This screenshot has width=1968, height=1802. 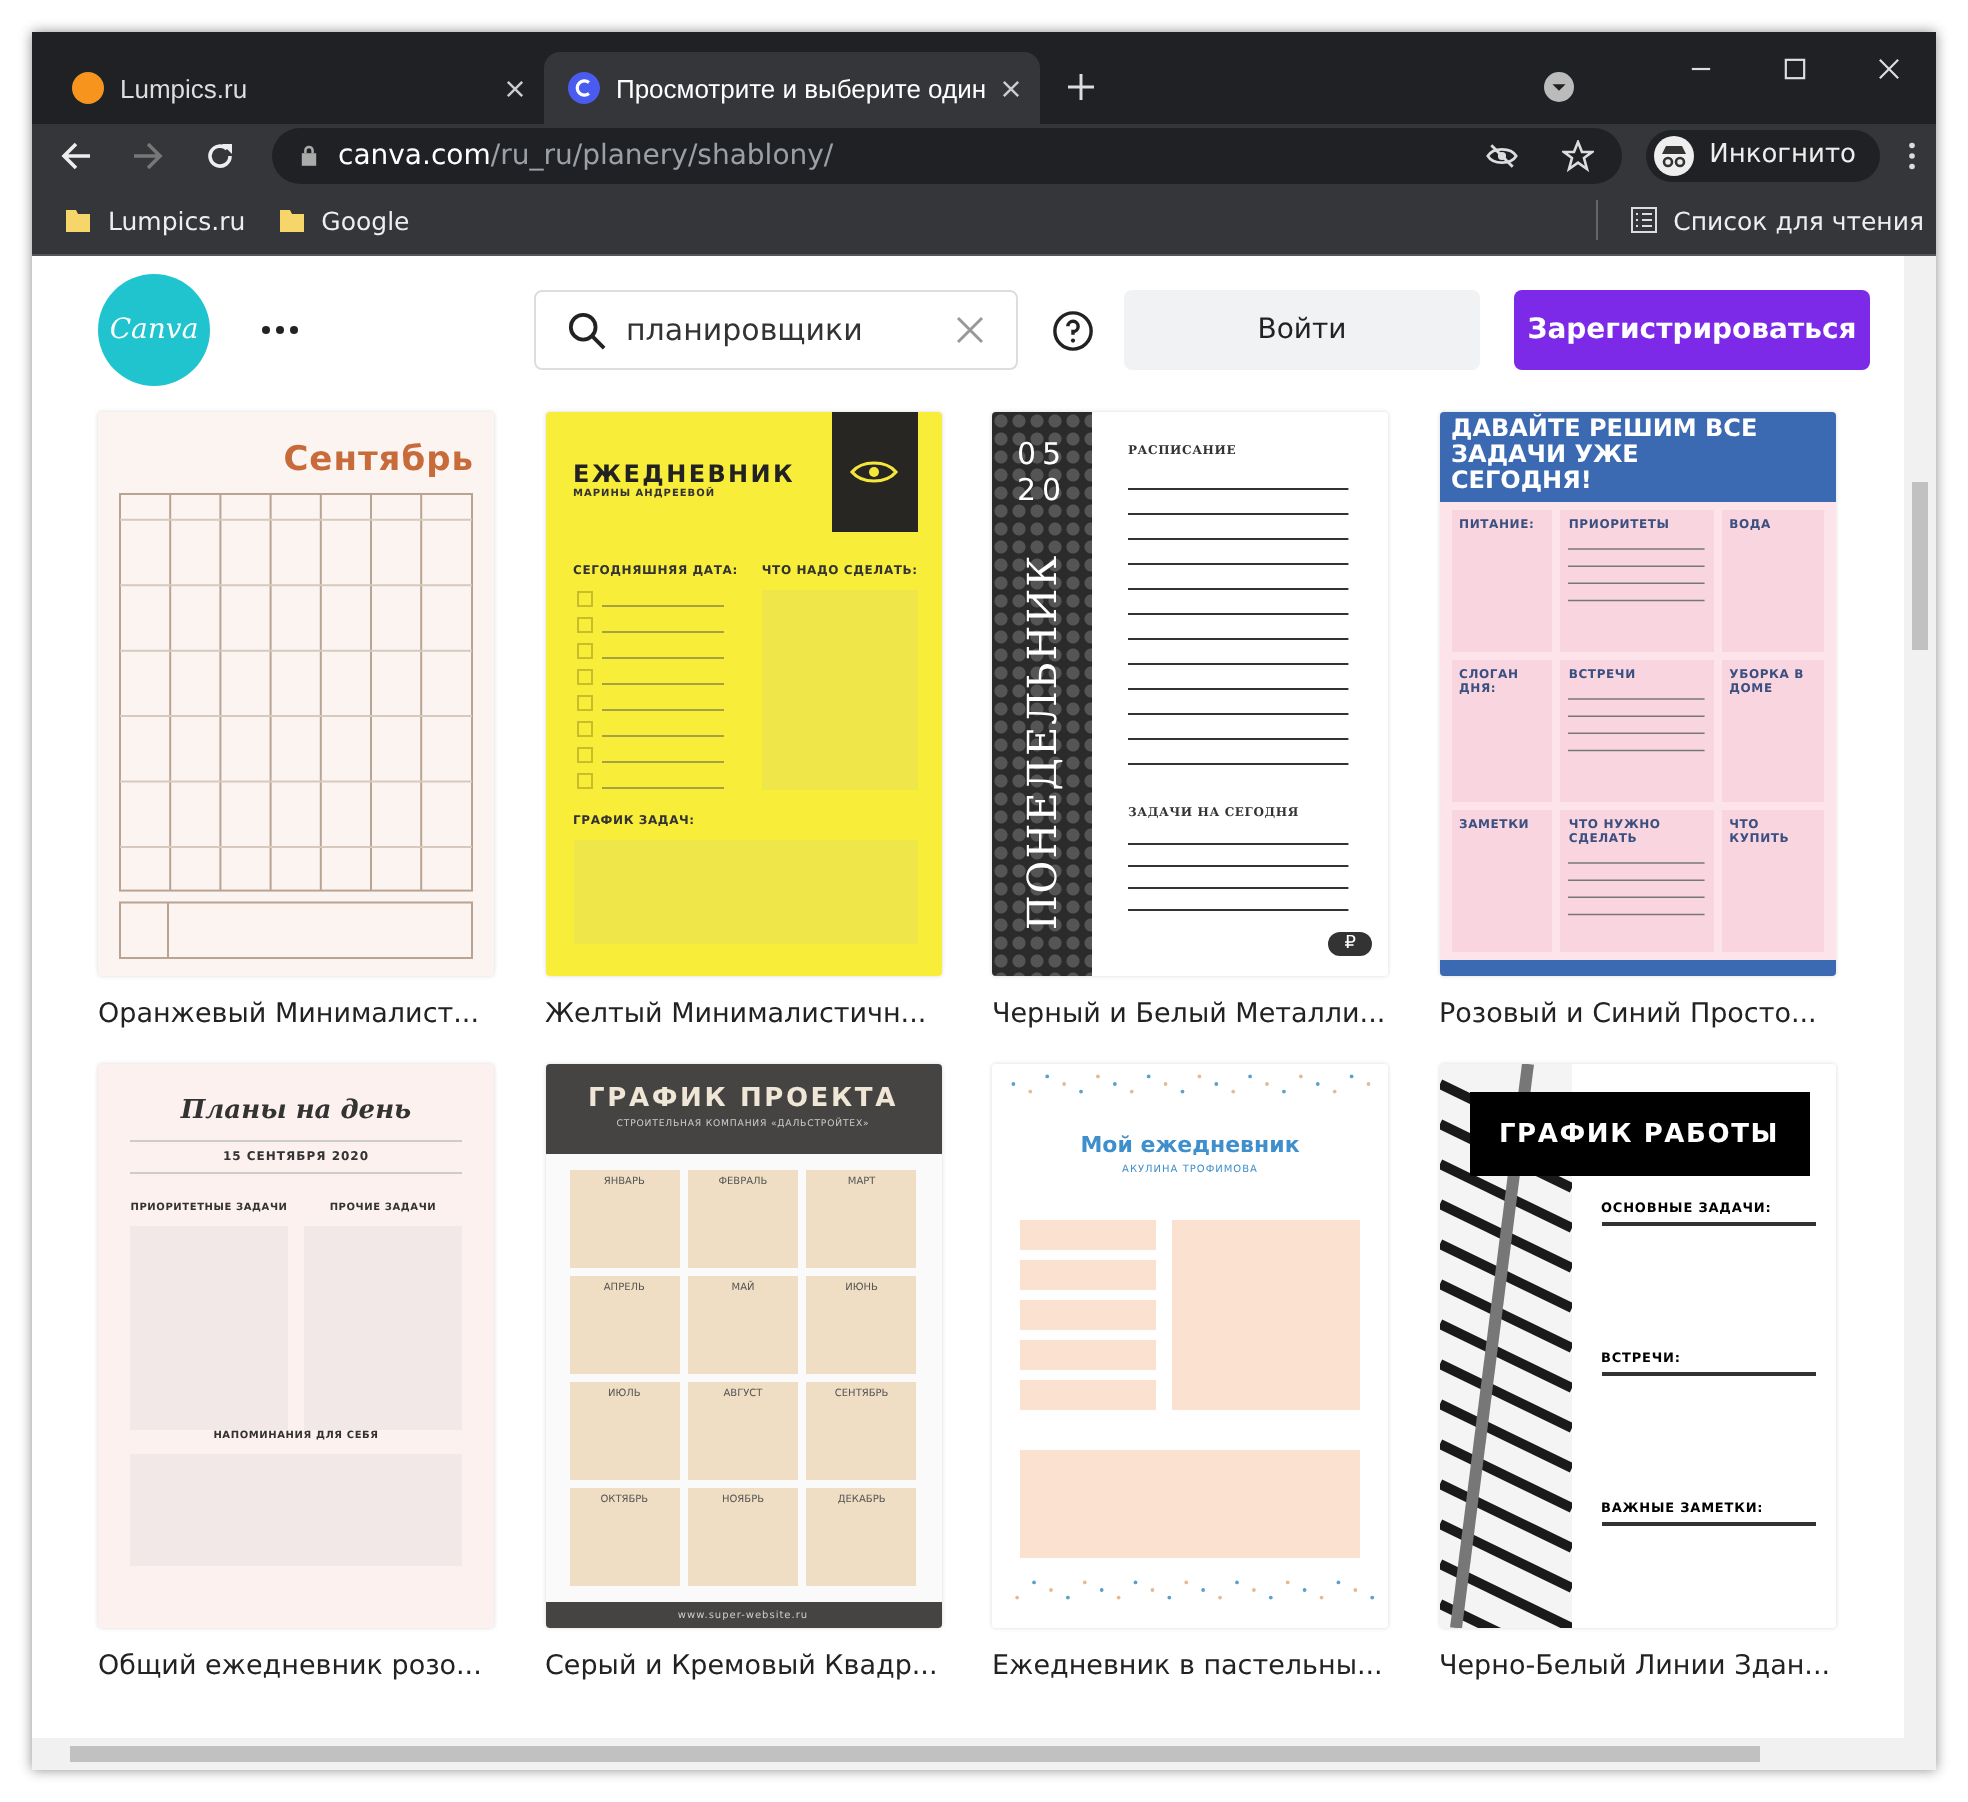 I want to click on star-icon, so click(x=1577, y=155).